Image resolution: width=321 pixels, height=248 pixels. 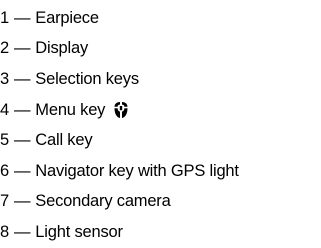 I want to click on menu-key-icon, so click(x=121, y=110).